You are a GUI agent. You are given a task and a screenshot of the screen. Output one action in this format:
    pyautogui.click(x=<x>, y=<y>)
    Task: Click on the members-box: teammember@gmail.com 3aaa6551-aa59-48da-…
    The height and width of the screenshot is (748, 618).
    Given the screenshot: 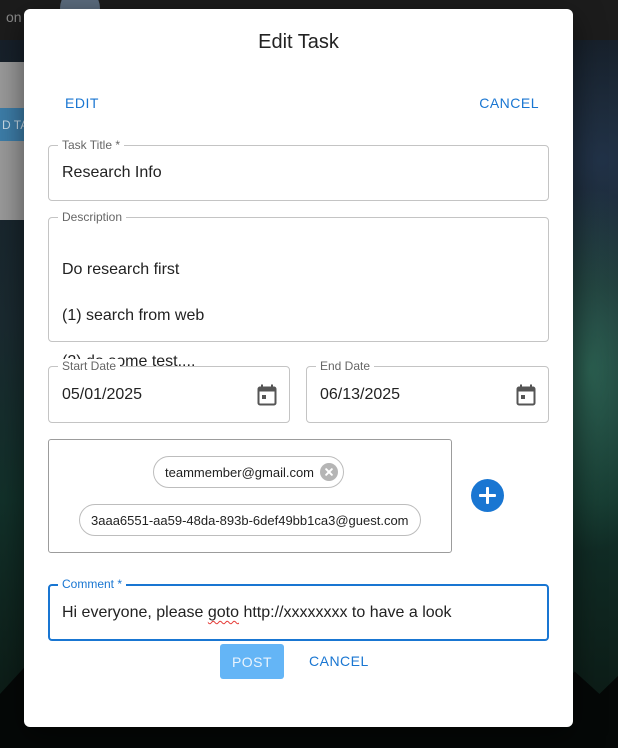 What is the action you would take?
    pyautogui.click(x=250, y=496)
    